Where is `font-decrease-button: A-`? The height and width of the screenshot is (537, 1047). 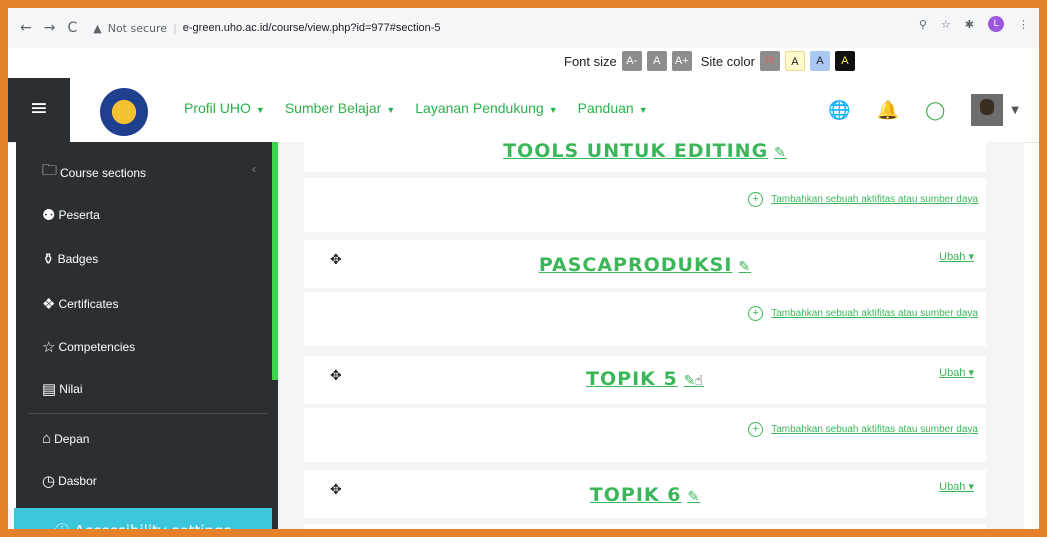 font-decrease-button: A- is located at coordinates (631, 61).